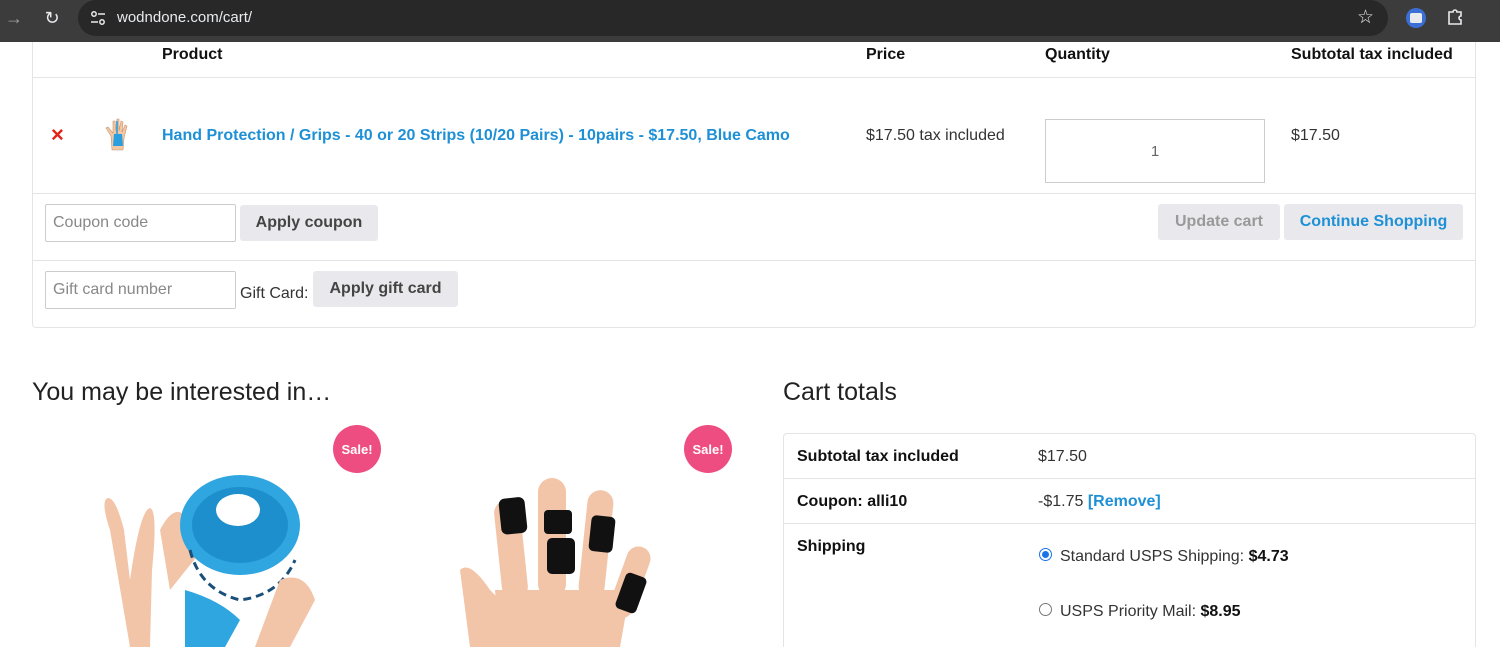  Describe the element at coordinates (184, 17) in the screenshot. I see `url-text: wodndone.com/cart/` at that location.